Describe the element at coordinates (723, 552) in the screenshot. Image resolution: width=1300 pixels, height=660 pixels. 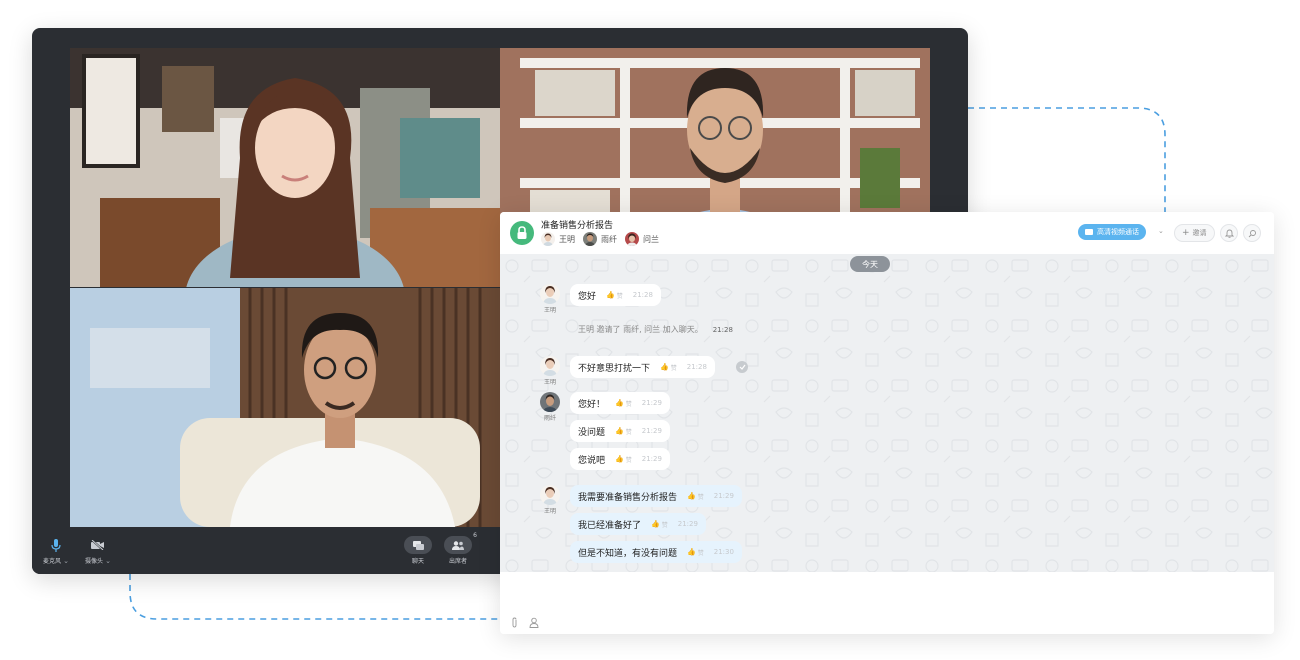
I see `message-time: 21:30` at that location.